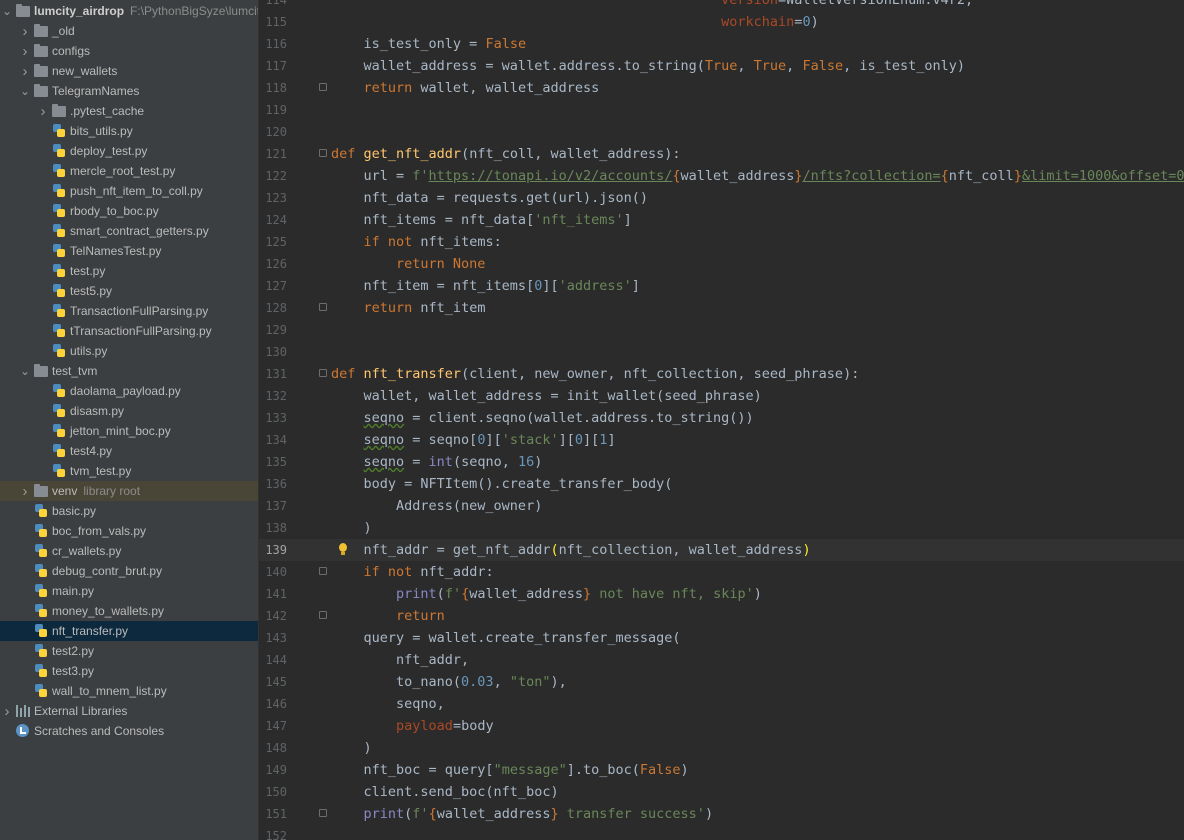 The image size is (1184, 840). What do you see at coordinates (721, 242) in the screenshot?
I see `code-line: 125 if not nft_items:` at bounding box center [721, 242].